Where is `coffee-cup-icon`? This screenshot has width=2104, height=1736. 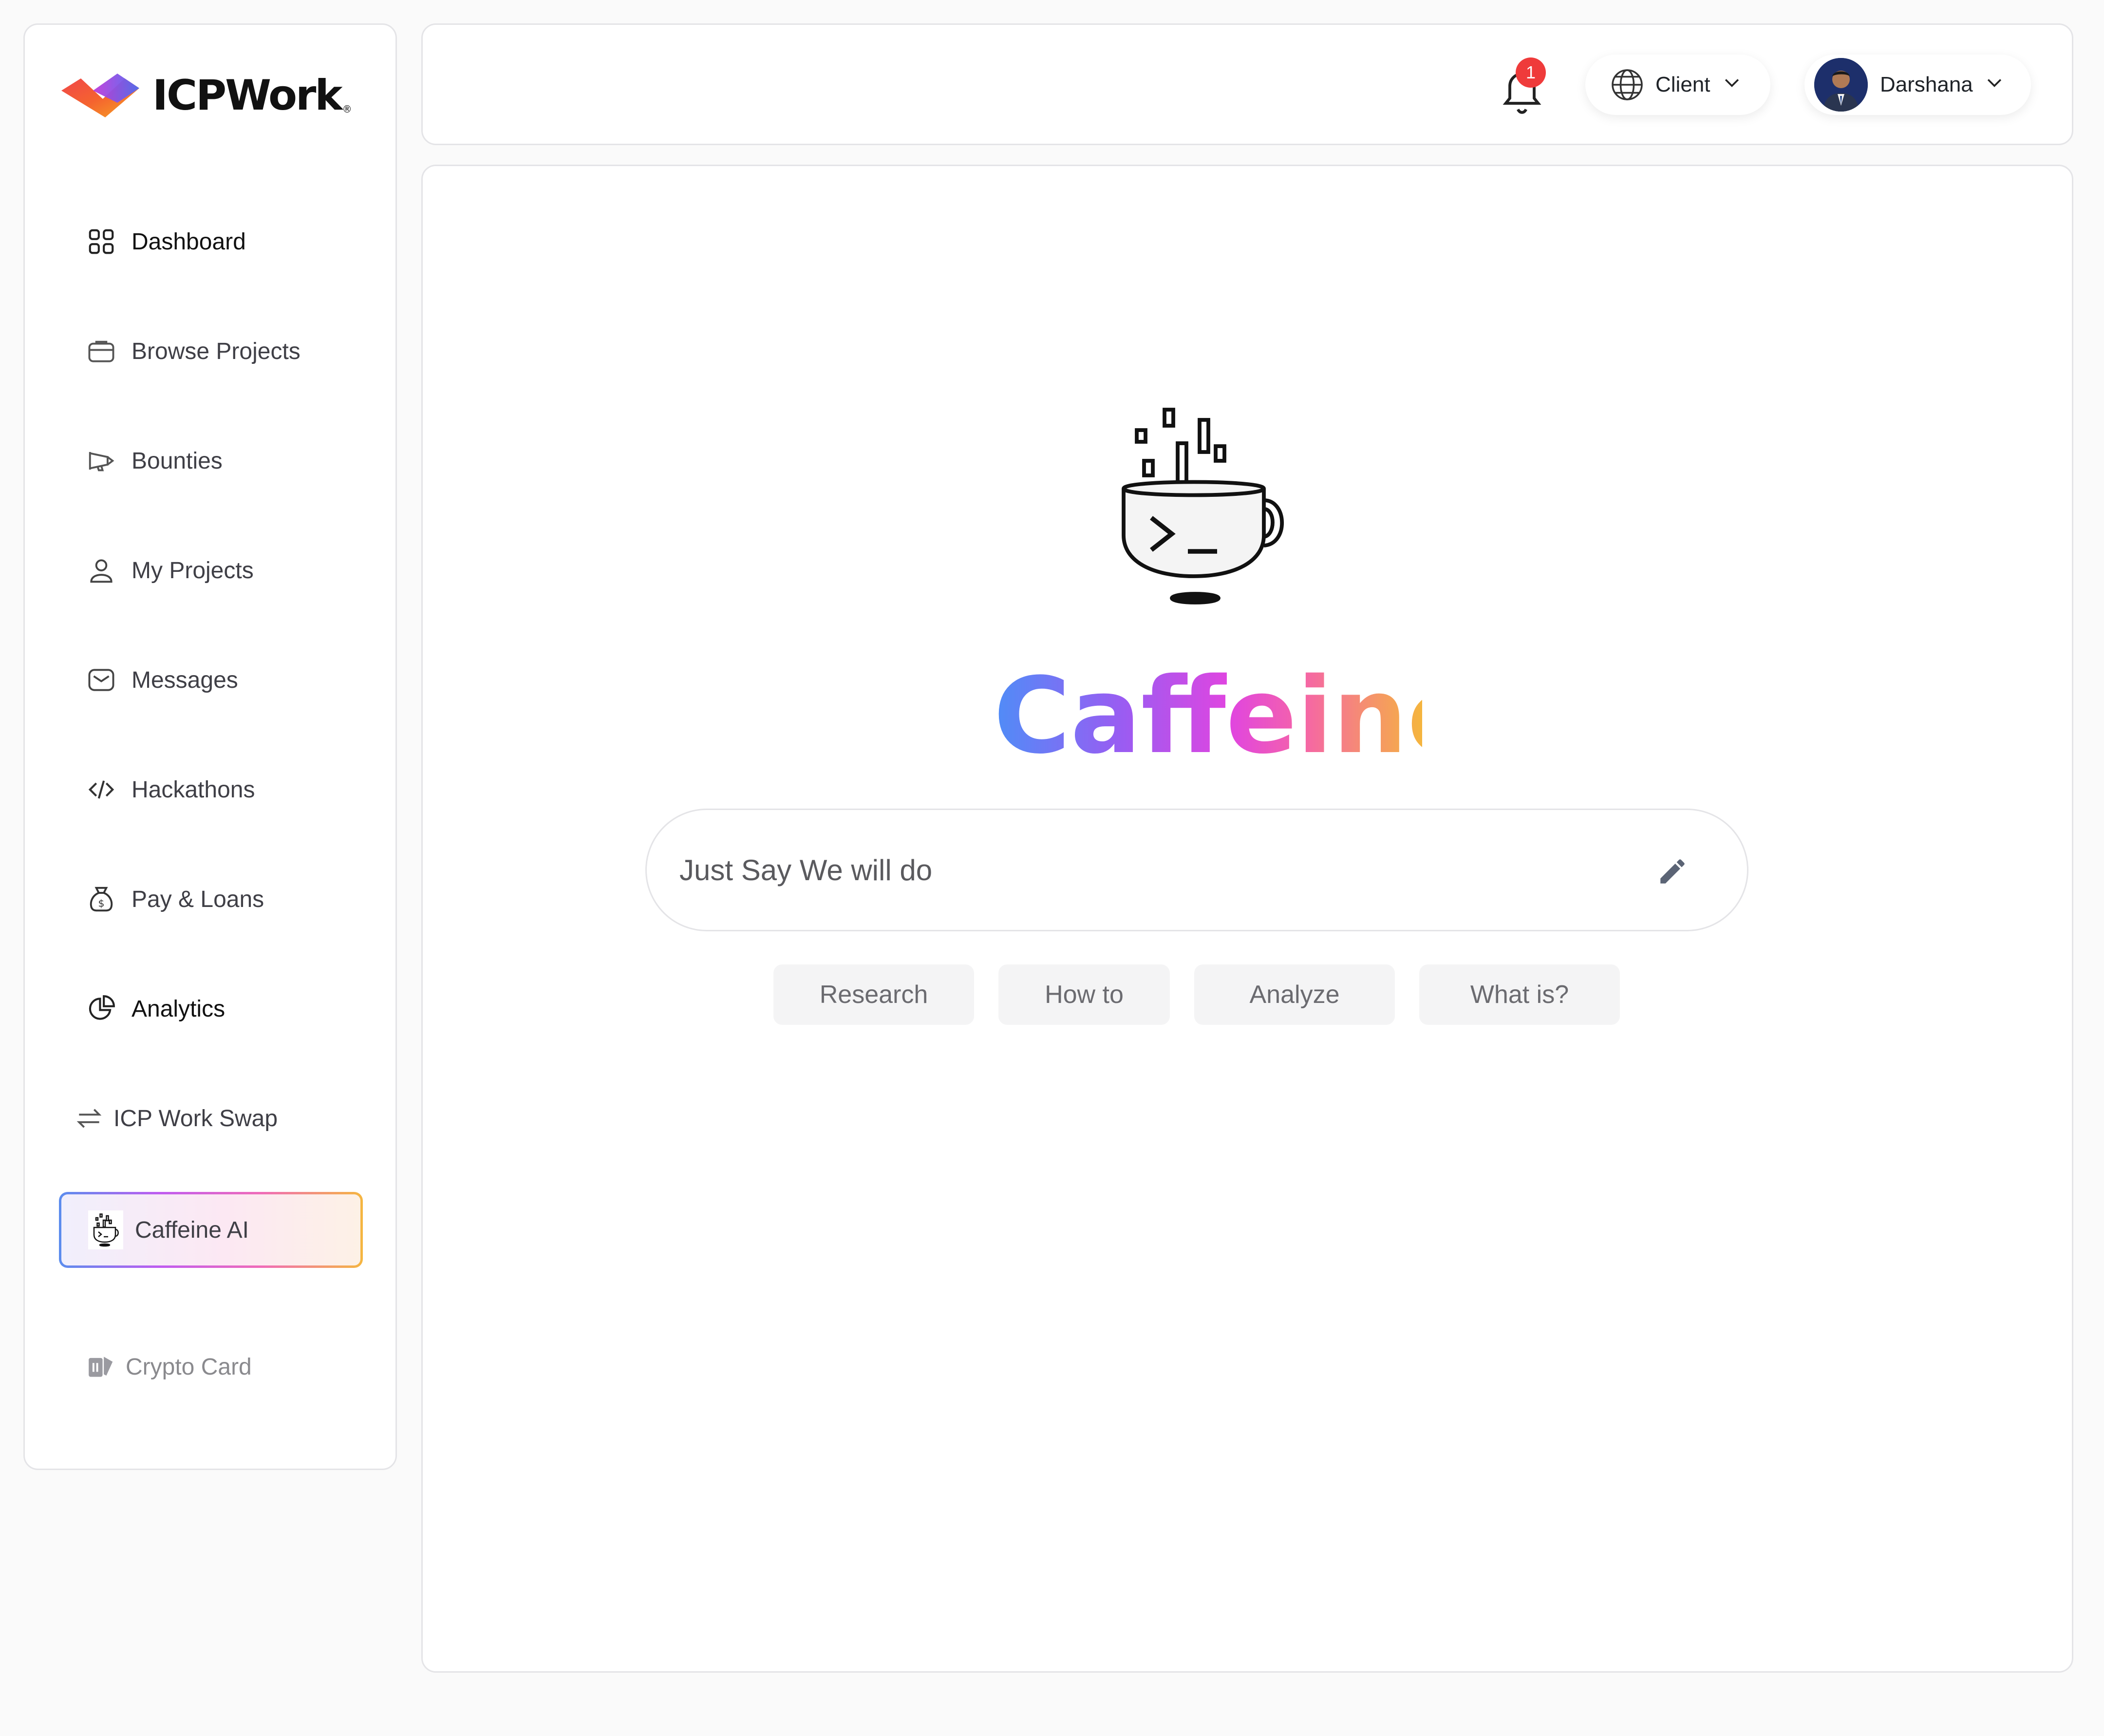
coffee-cup-icon is located at coordinates (105, 1229).